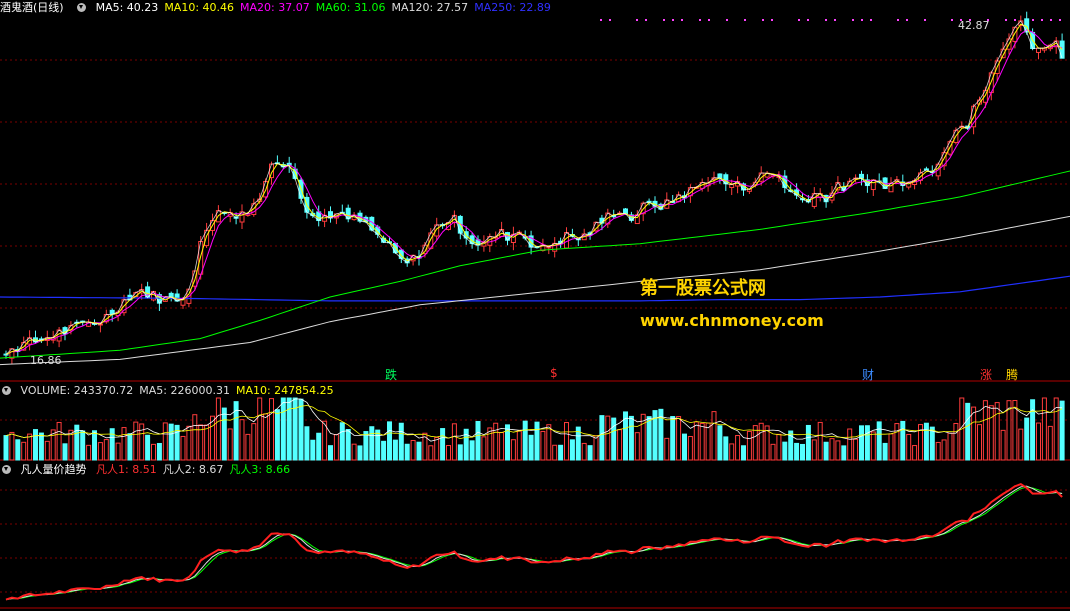  I want to click on watermark-url: www.chnmoney.com, so click(732, 320).